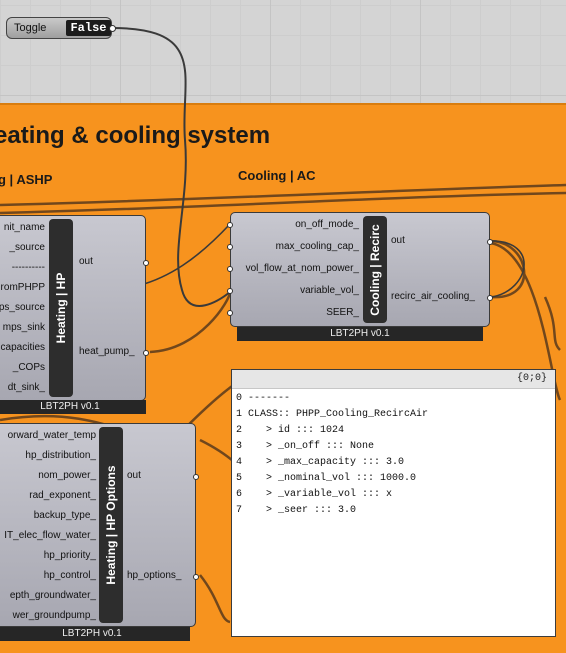 Image resolution: width=566 pixels, height=653 pixels. Describe the element at coordinates (314, 494) in the screenshot. I see `panel-row: 6 > _variable_vol ::: x` at that location.